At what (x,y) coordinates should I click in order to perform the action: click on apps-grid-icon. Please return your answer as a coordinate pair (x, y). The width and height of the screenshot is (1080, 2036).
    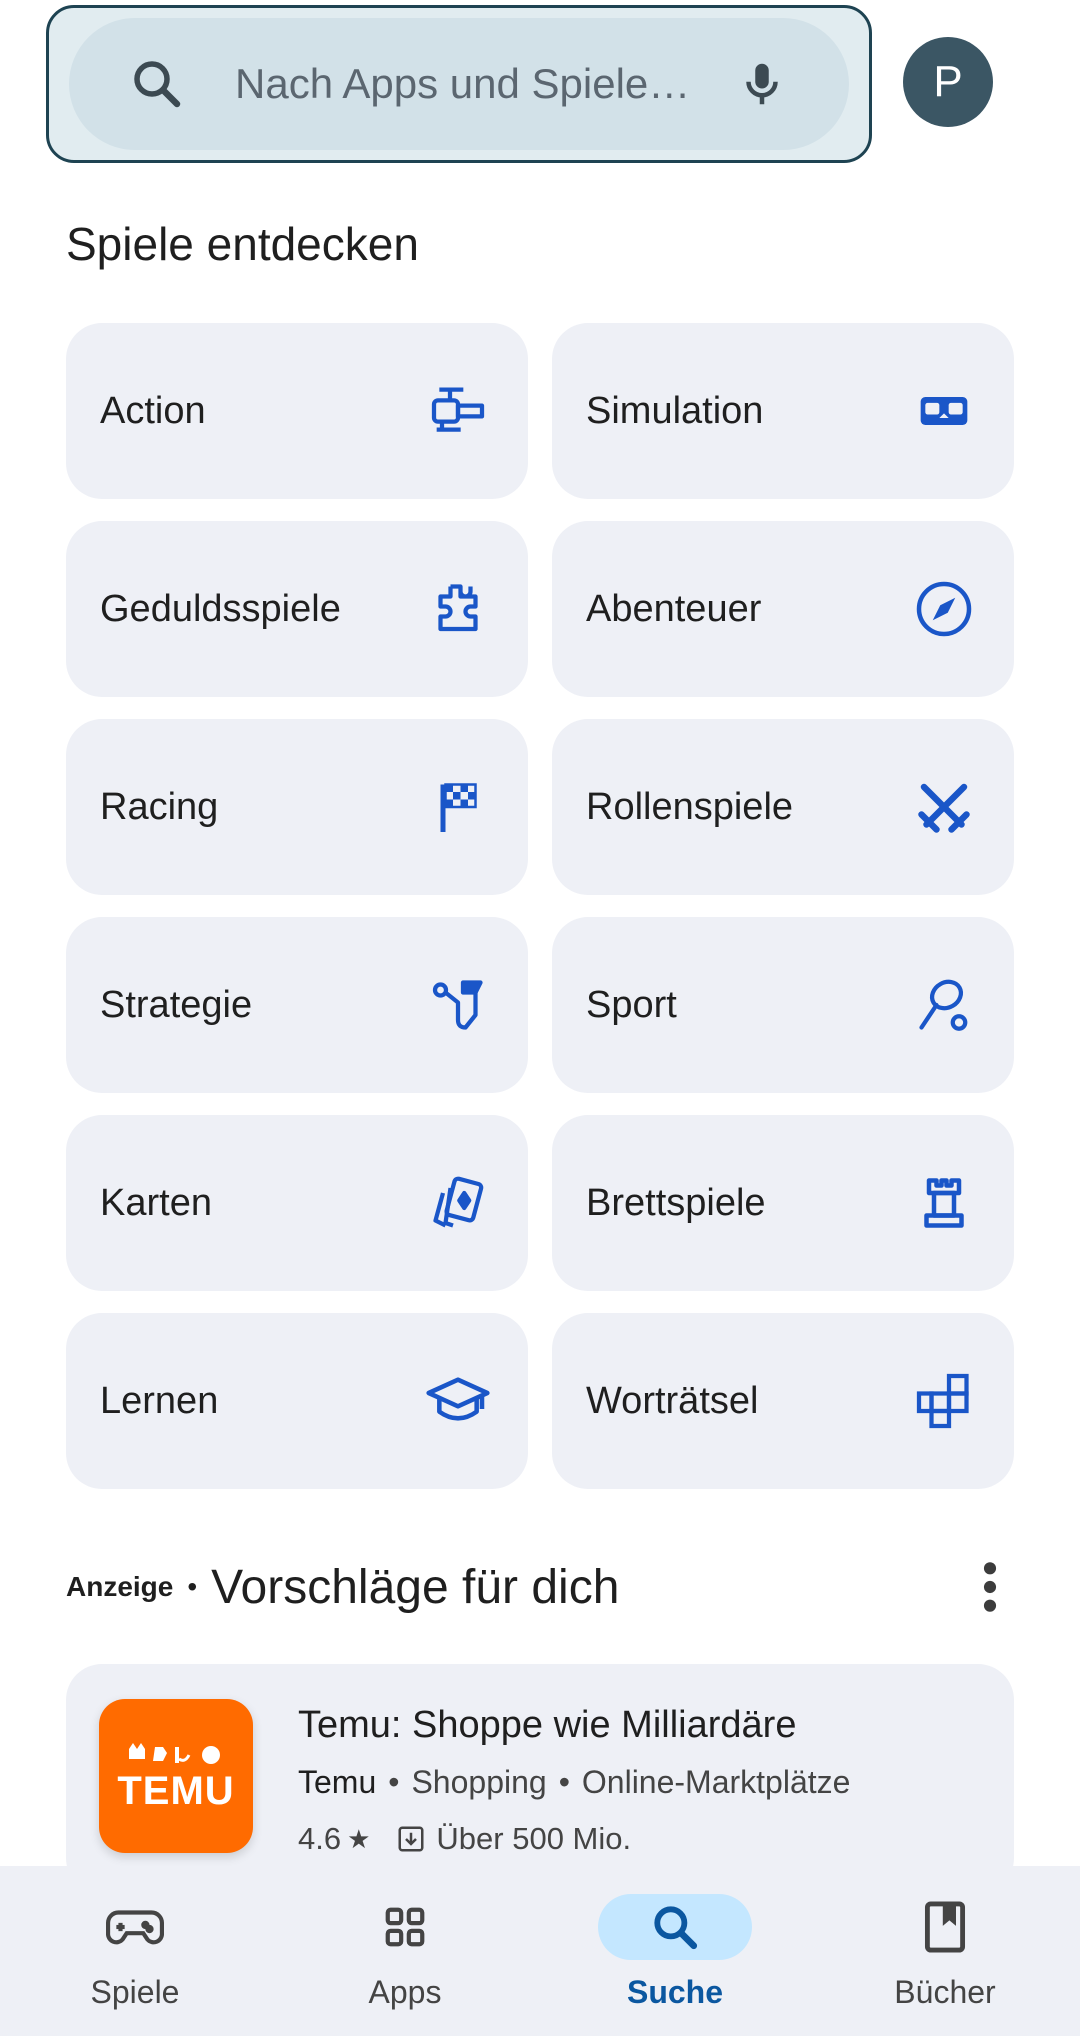
    Looking at the image, I should click on (405, 1927).